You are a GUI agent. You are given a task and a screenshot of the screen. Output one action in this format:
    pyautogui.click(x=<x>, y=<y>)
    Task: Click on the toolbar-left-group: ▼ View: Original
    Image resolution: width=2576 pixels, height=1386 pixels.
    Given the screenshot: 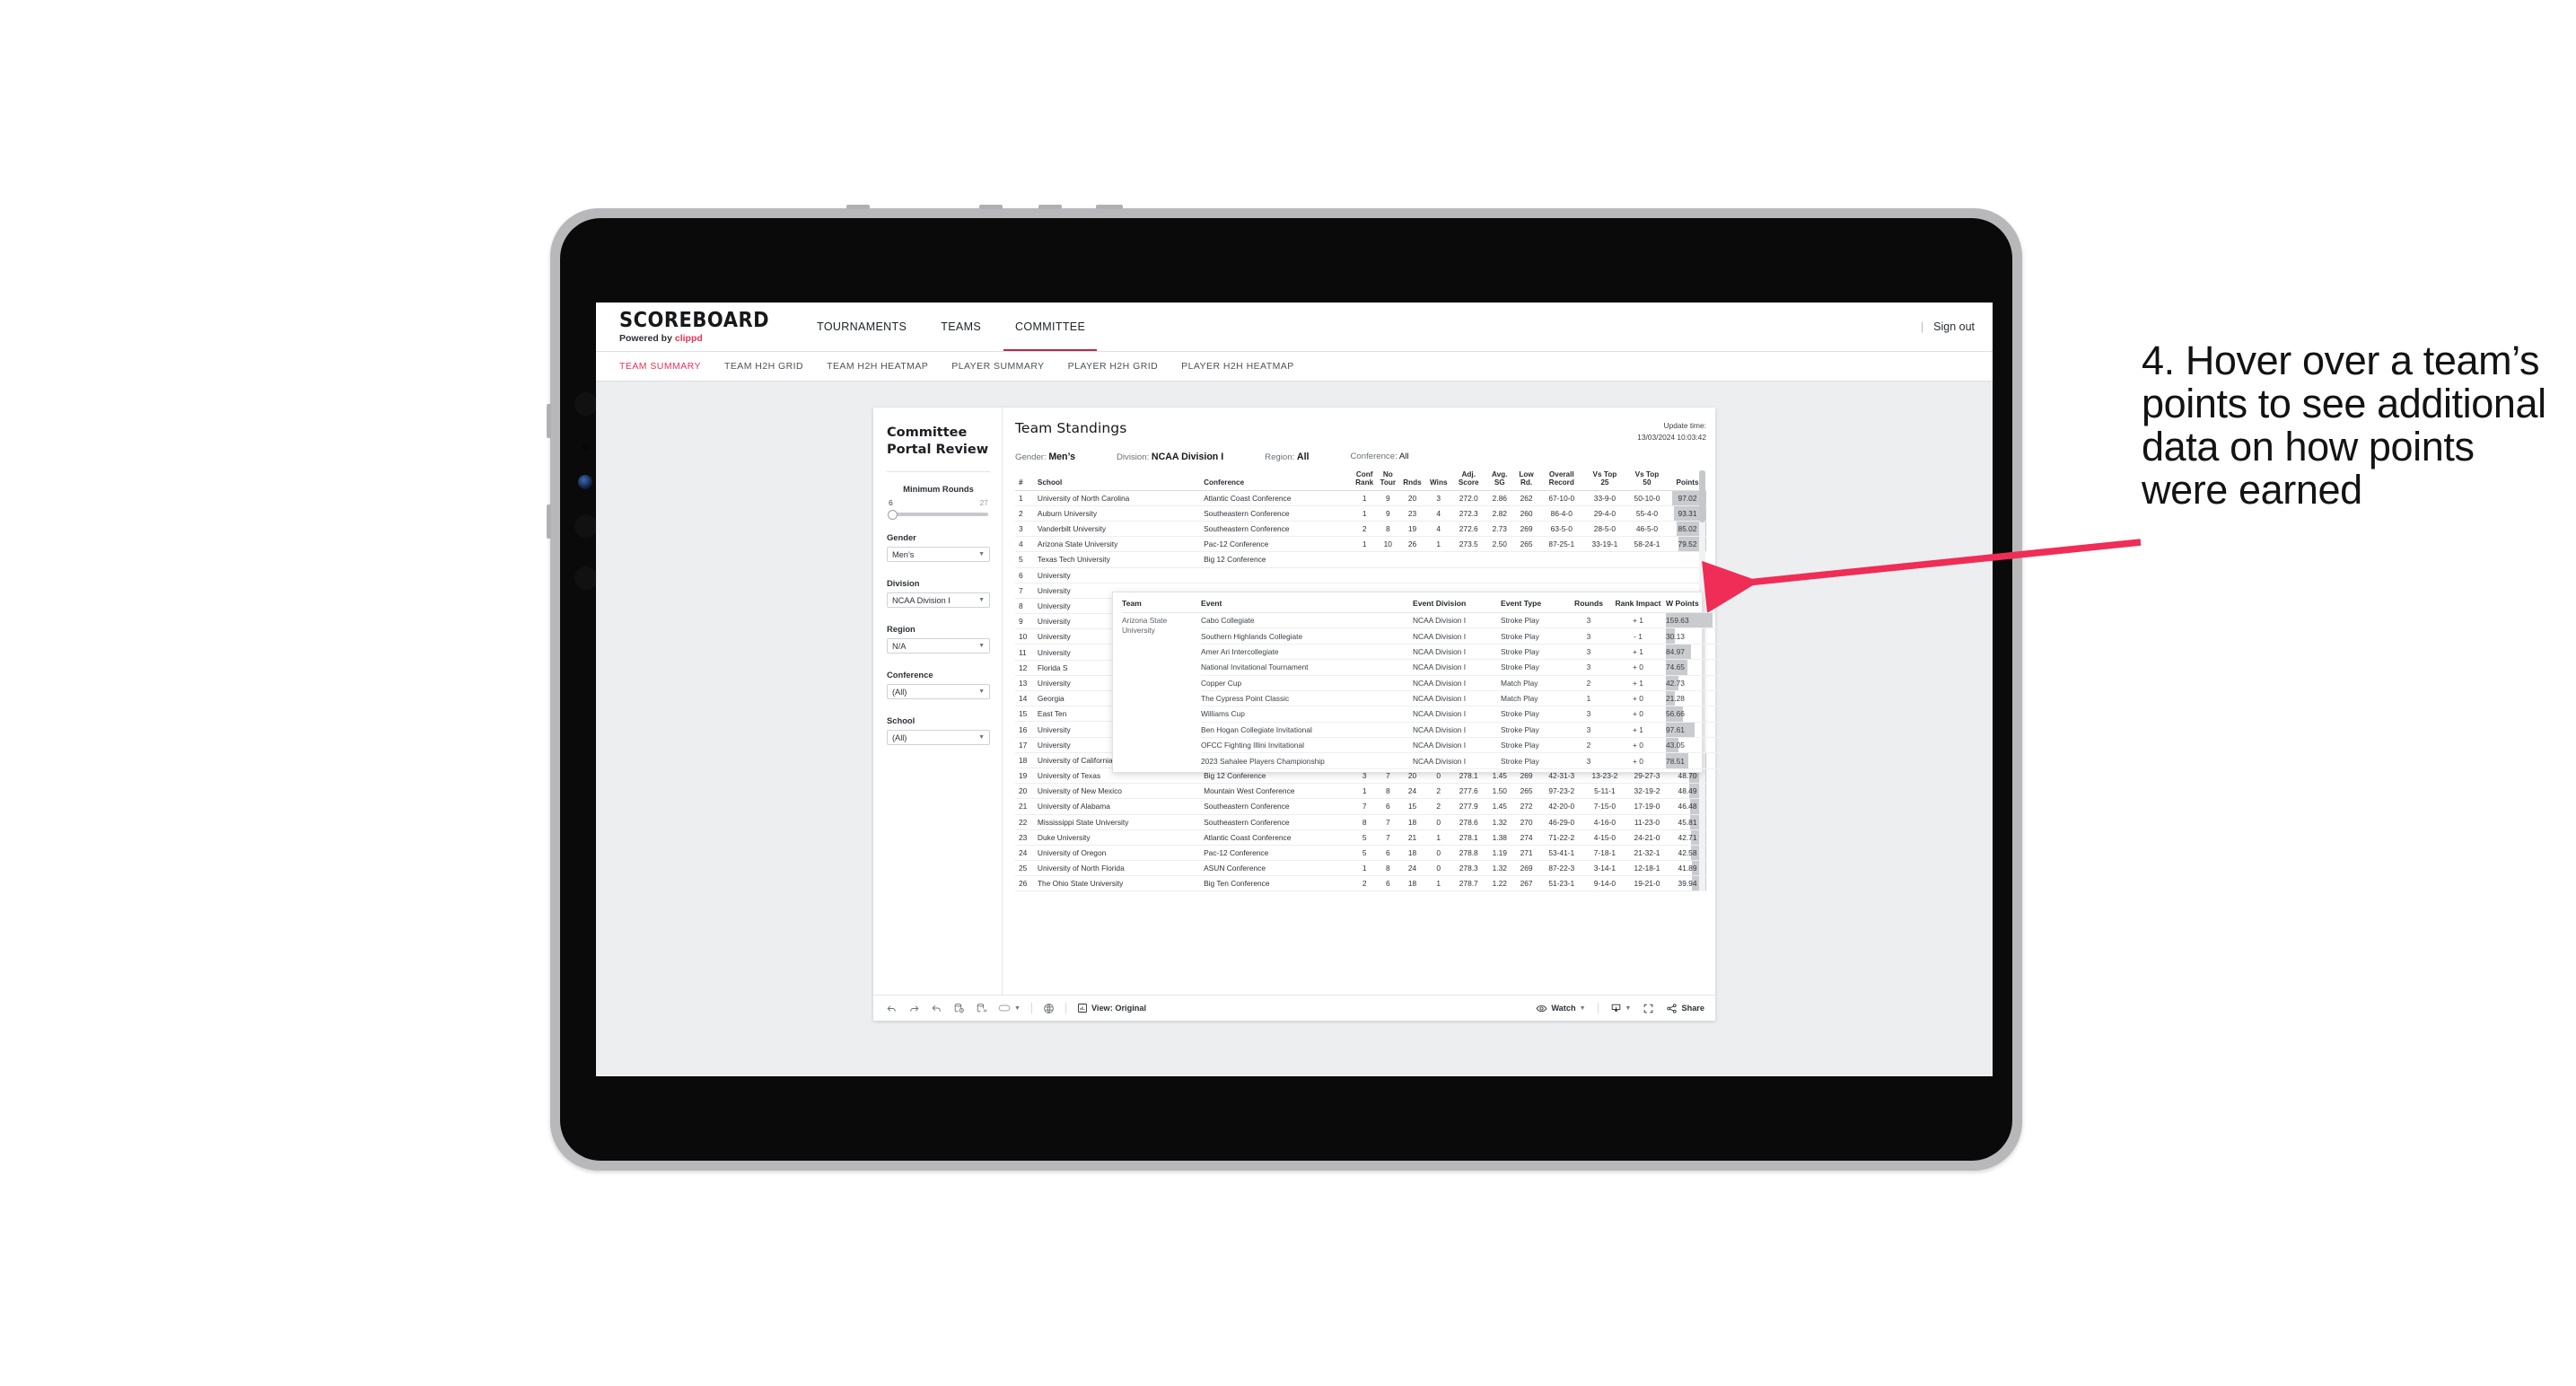 What is the action you would take?
    pyautogui.click(x=1016, y=1009)
    